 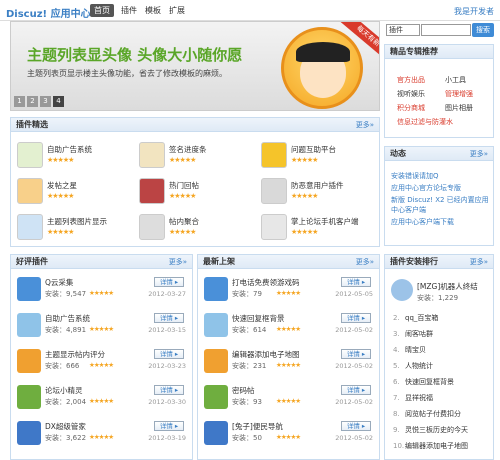 I want to click on good-row: 自助广告系统 安装：4,891 ★★★★★ 2012-03-15 详情 ▸, so click(x=101, y=326).